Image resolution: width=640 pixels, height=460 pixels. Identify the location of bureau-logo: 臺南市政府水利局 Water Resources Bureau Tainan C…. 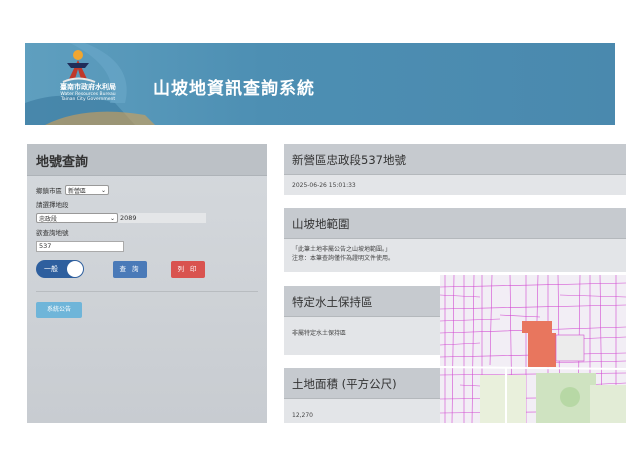
(83, 83).